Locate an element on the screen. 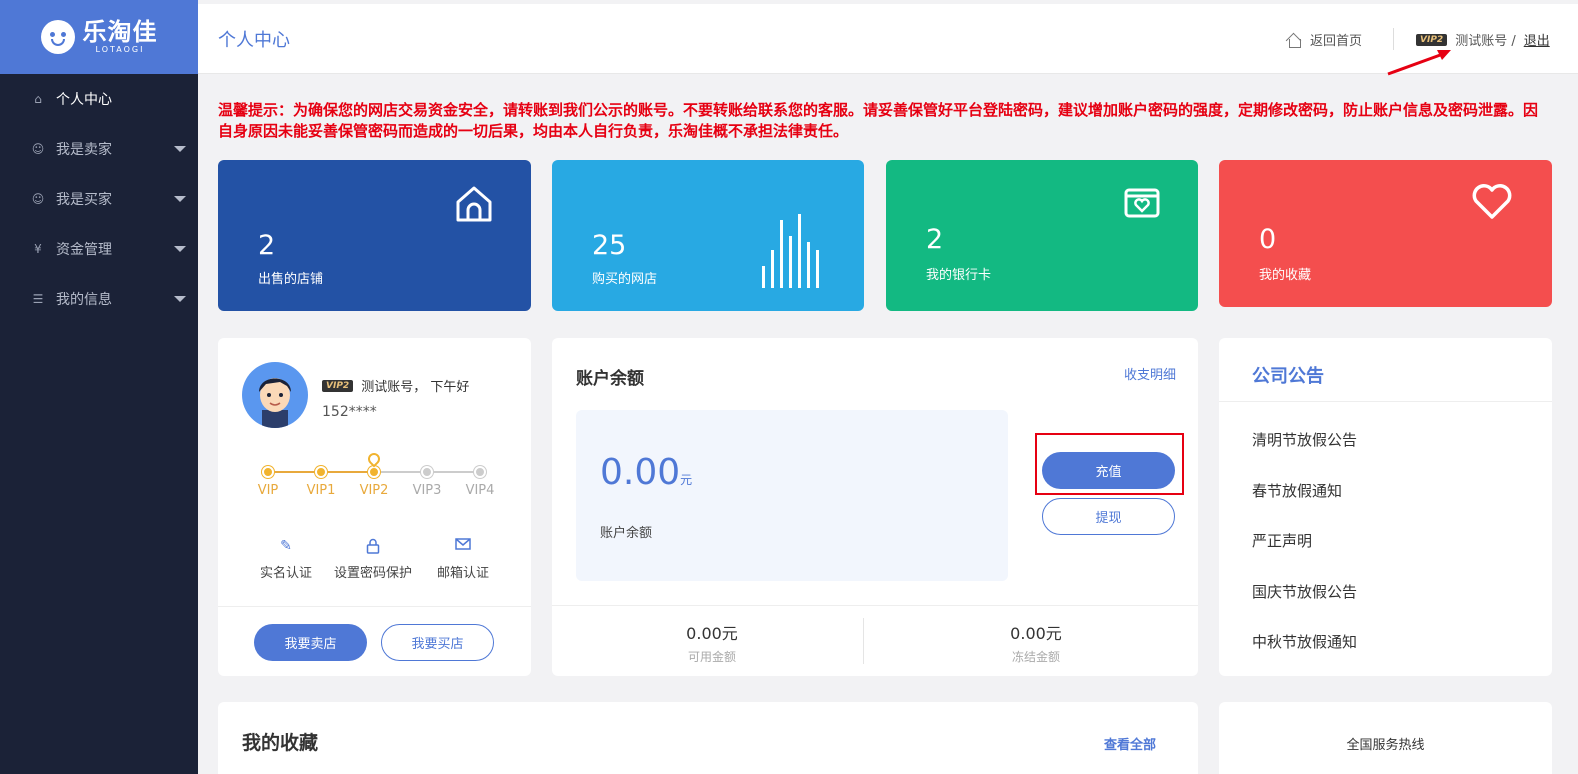  stat-label: 购买的网店 is located at coordinates (625, 279).